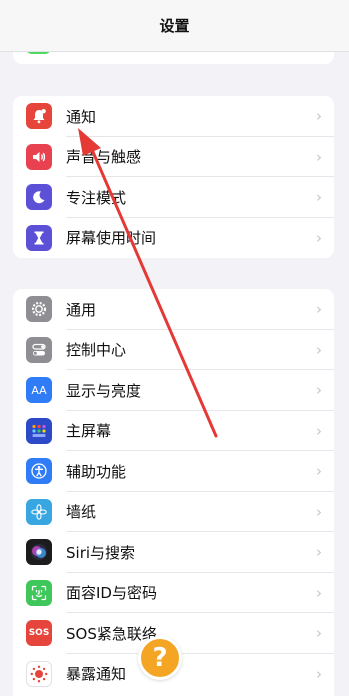  I want to click on bell-badge-icon, so click(39, 116).